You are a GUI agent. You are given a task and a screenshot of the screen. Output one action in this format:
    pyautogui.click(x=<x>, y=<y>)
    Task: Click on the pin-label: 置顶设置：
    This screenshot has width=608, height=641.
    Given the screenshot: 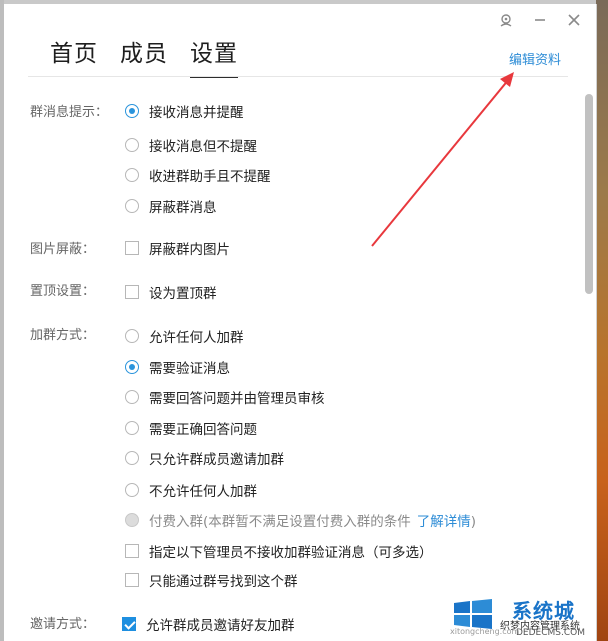 What is the action you would take?
    pyautogui.click(x=63, y=291)
    